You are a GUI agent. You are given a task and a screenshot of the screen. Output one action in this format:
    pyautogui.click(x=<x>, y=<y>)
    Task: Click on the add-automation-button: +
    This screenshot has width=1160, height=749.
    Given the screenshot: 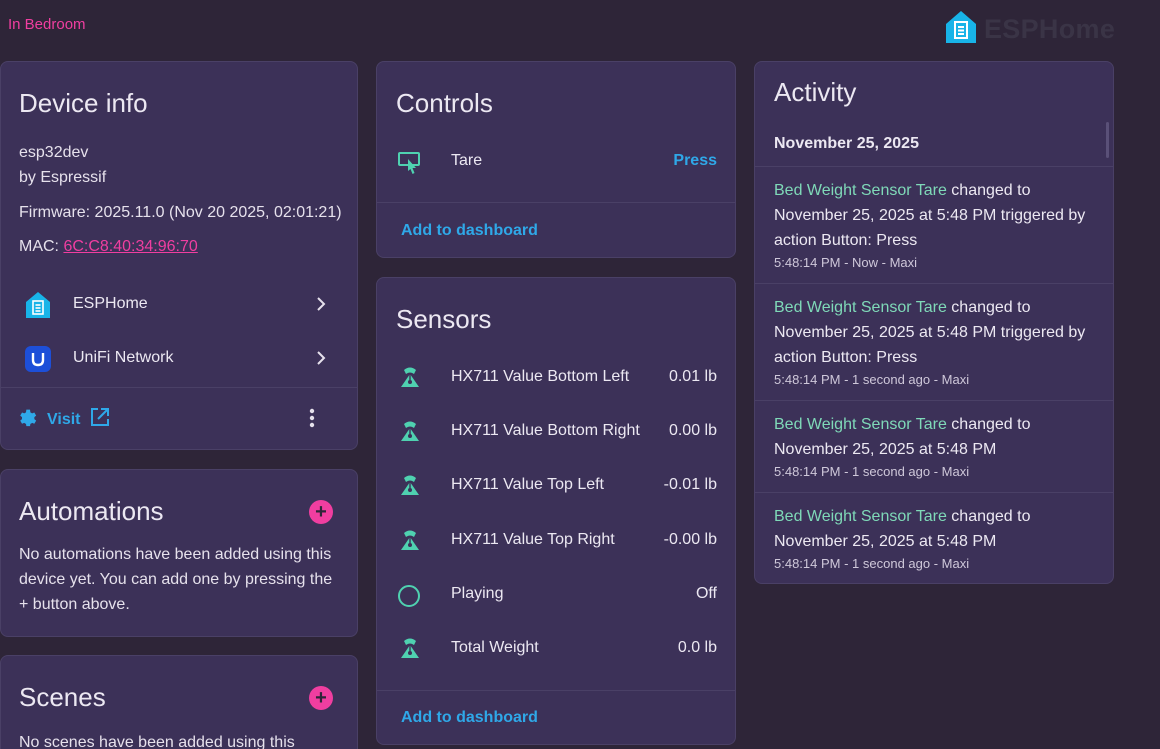 What is the action you would take?
    pyautogui.click(x=321, y=512)
    